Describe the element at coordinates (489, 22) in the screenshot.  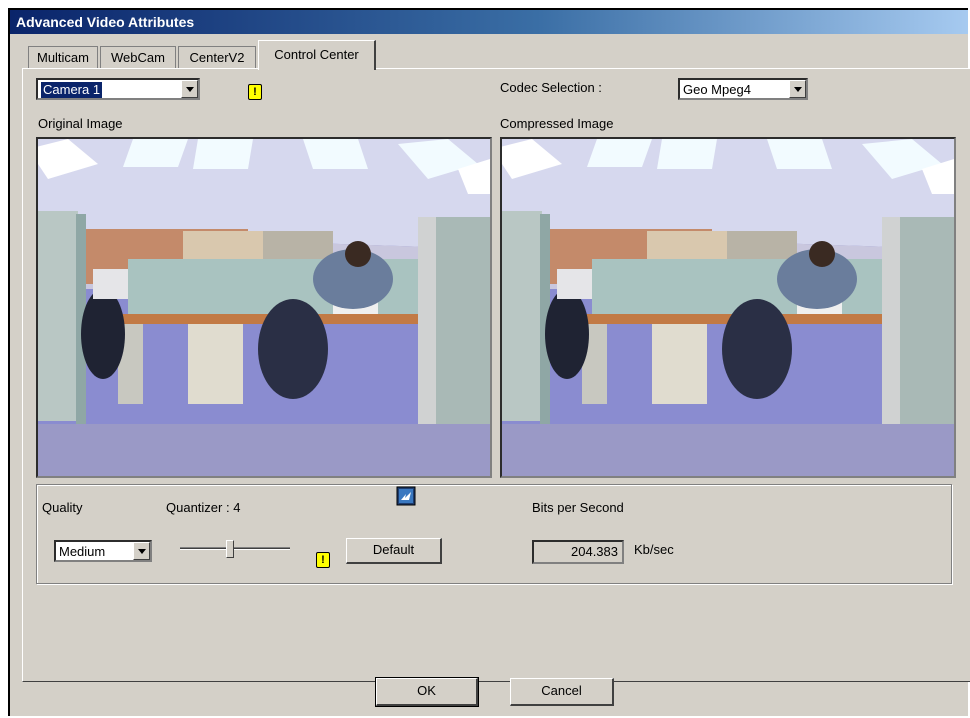
I see `title-bar: Advanced Video Attributes` at that location.